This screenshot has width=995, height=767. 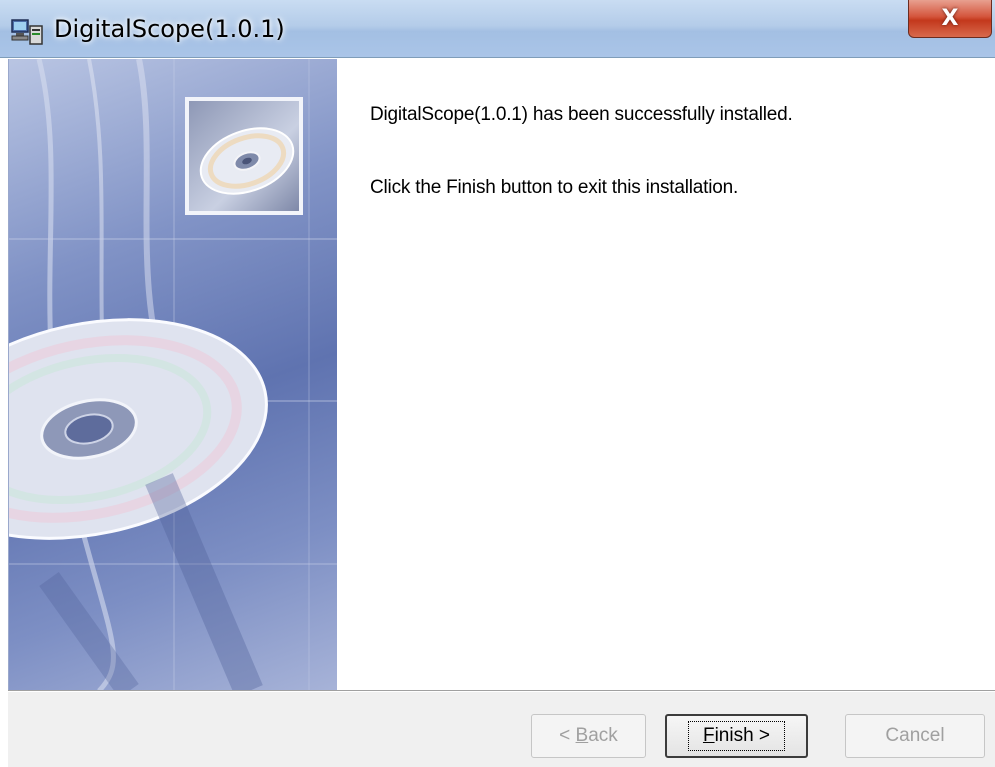 I want to click on cd-disc-icon, so click(x=244, y=156).